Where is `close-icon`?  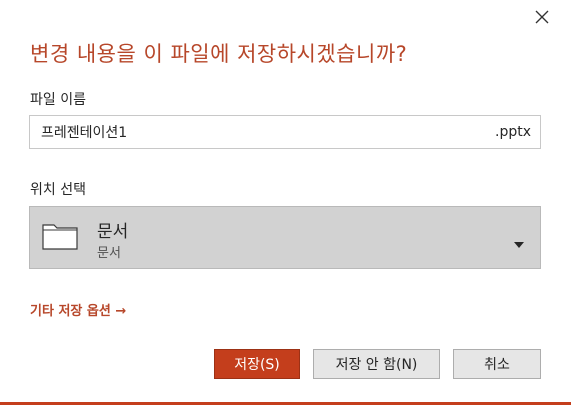
close-icon is located at coordinates (542, 17).